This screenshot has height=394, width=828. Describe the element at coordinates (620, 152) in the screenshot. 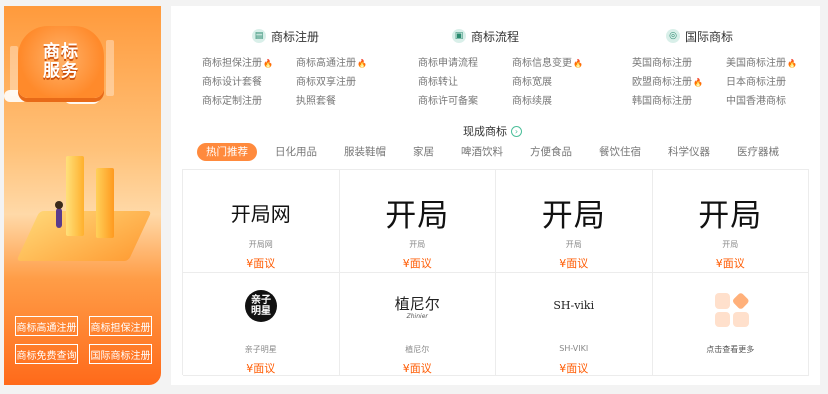

I see `tab-catering: 餐饮住宿` at that location.